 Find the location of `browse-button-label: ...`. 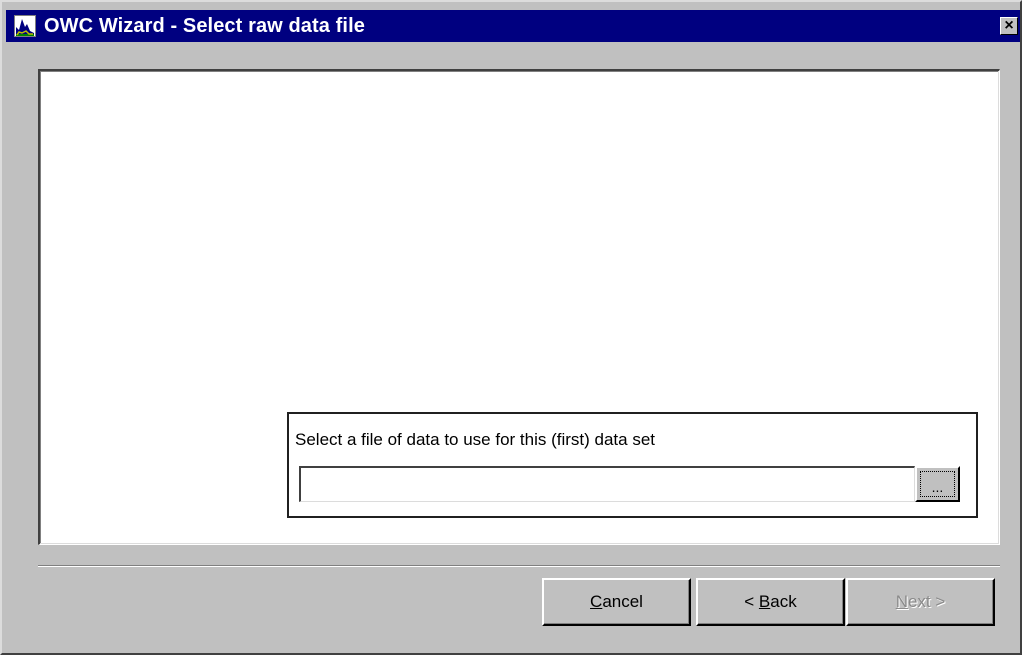

browse-button-label: ... is located at coordinates (937, 484).